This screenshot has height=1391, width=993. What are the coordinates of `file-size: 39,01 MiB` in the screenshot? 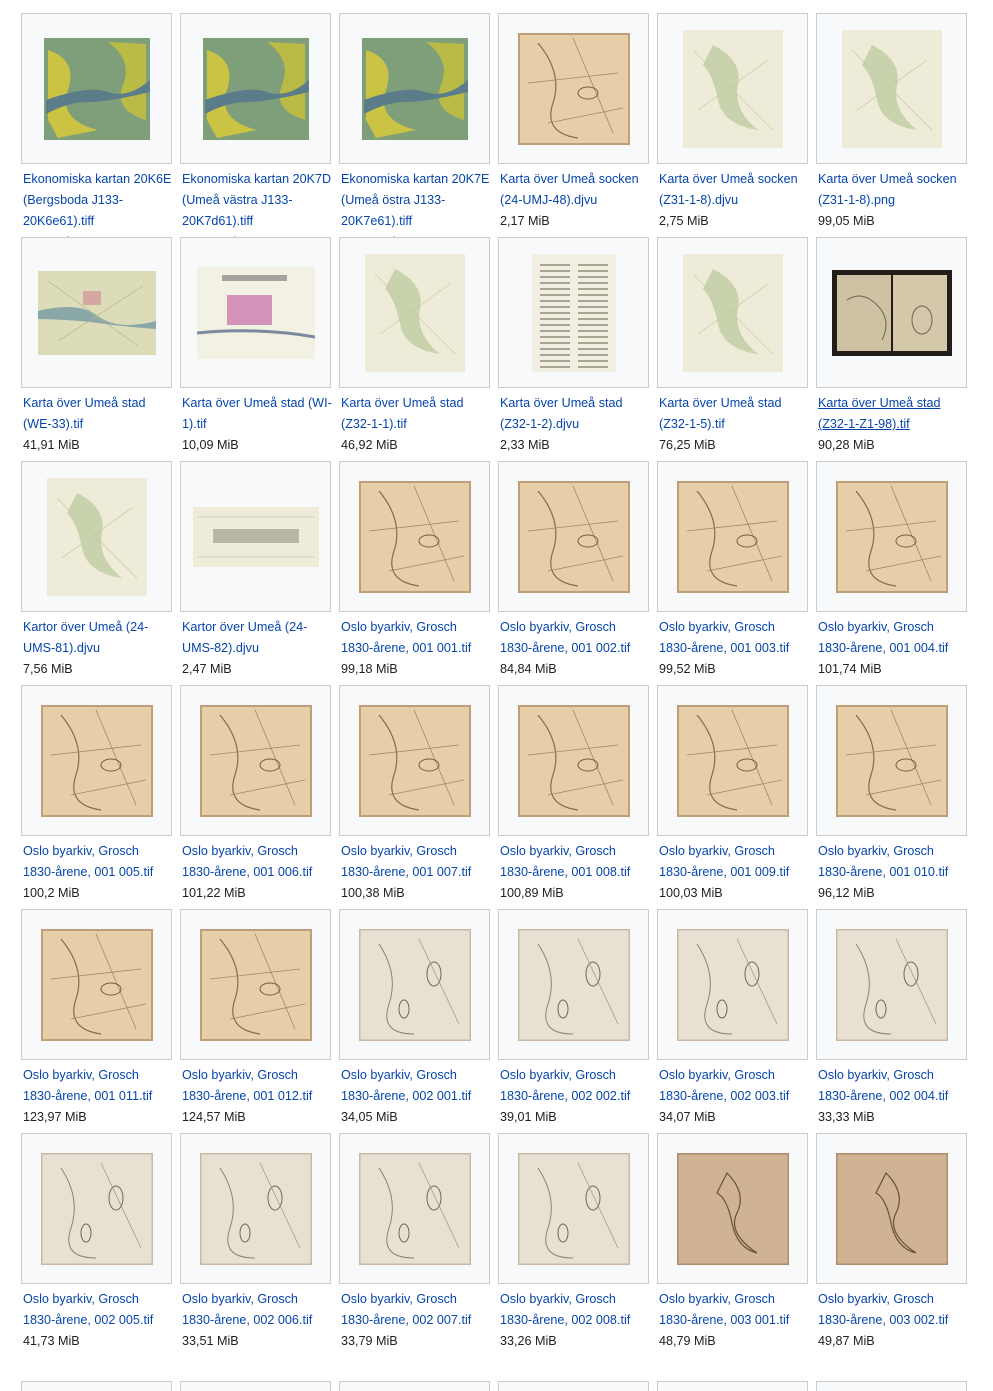 It's located at (528, 1117).